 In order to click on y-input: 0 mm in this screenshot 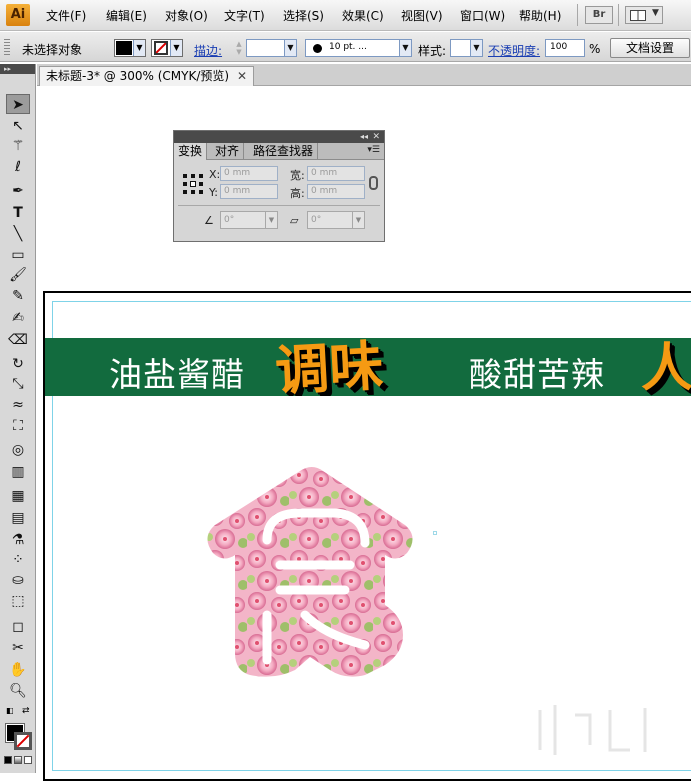, I will do `click(249, 191)`.